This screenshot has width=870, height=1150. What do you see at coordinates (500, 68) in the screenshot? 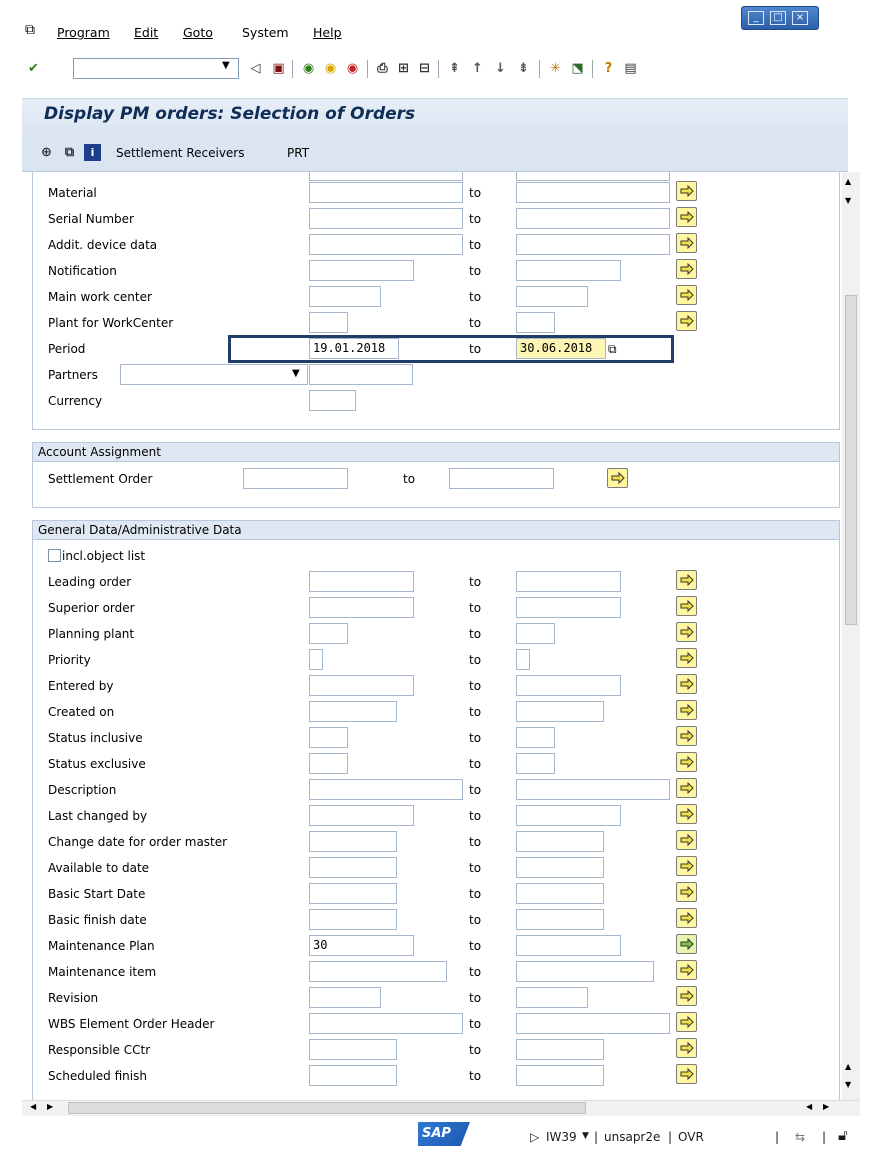
I see `next-page-icon: ↓` at bounding box center [500, 68].